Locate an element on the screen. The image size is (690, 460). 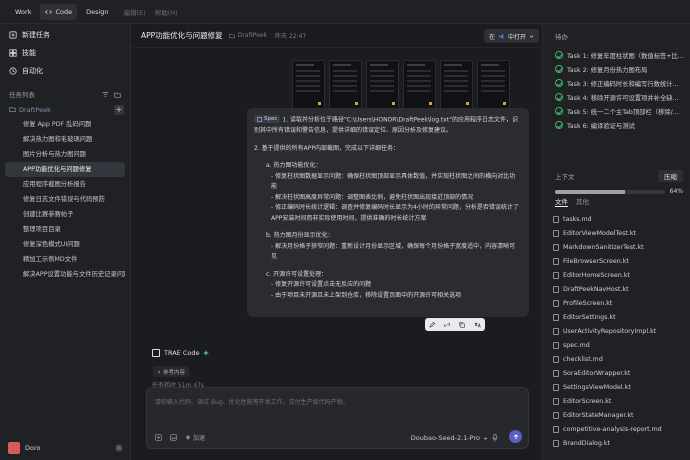
spec-text: APP安装时间而非实际使用时间，提供准确的时长统计方案 is located at coordinates (349, 218).